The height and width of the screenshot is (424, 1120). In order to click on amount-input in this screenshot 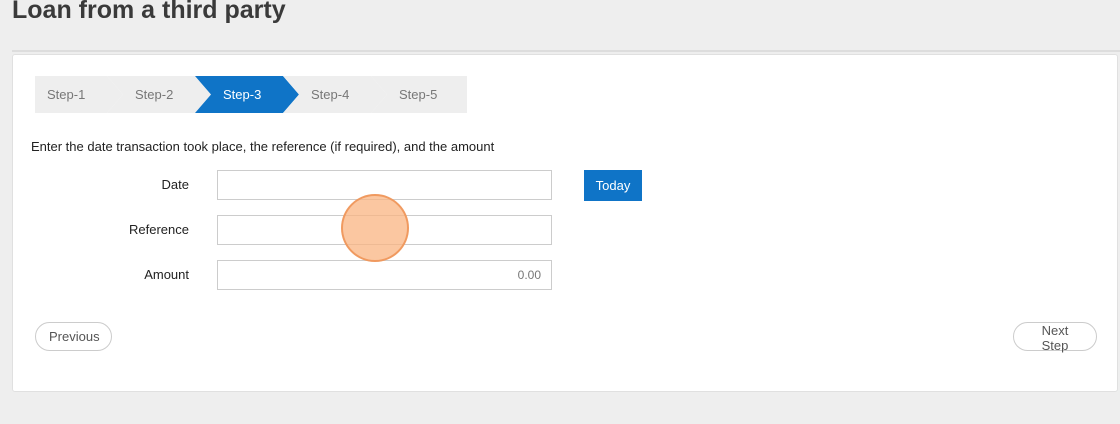, I will do `click(384, 275)`.